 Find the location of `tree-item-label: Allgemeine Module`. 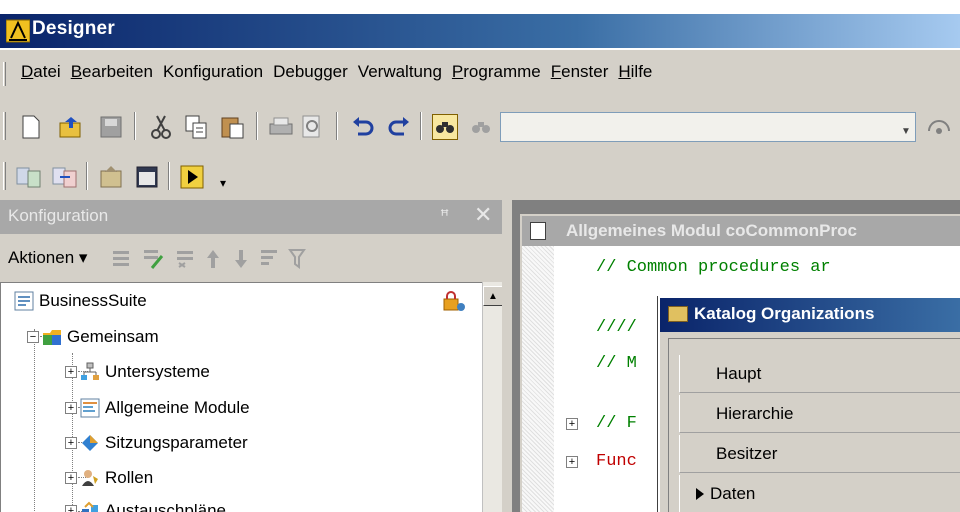

tree-item-label: Allgemeine Module is located at coordinates (177, 407).